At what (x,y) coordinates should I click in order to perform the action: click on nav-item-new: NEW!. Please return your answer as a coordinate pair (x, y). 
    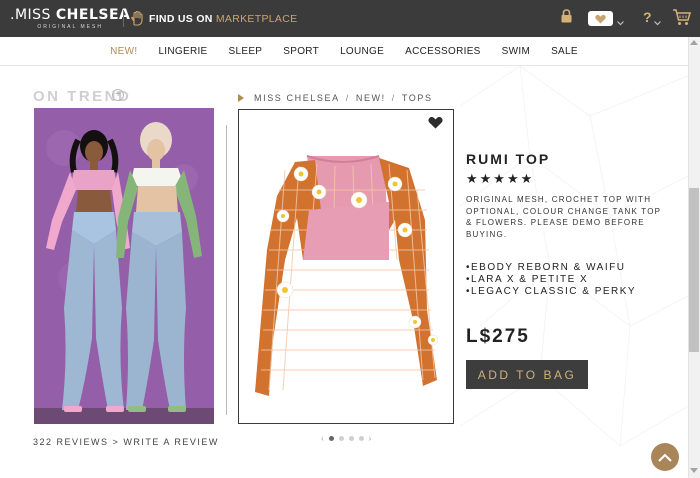
    Looking at the image, I should click on (123, 51).